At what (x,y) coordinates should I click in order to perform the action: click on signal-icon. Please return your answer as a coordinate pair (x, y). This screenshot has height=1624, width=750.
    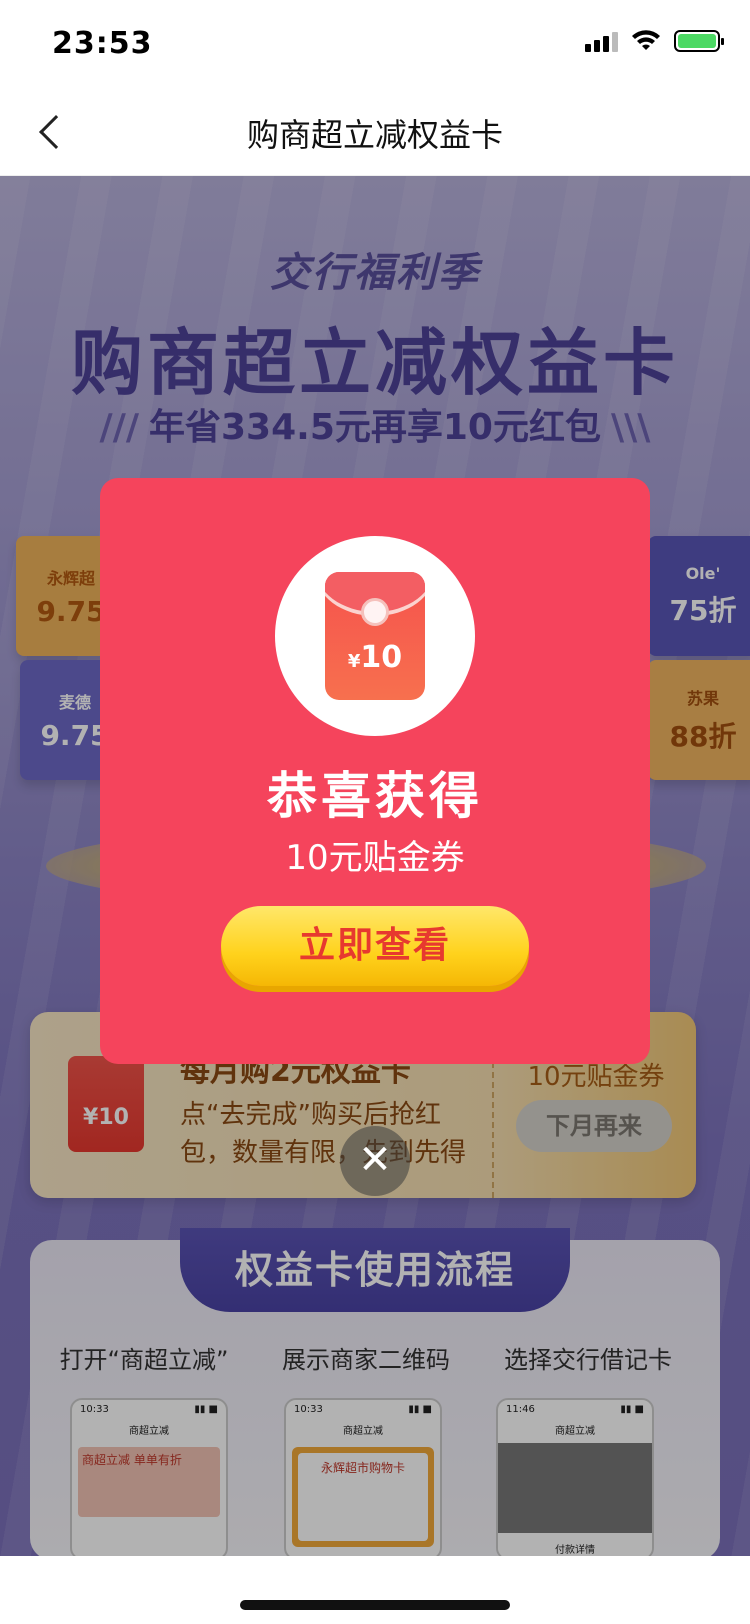
    Looking at the image, I should click on (601, 41).